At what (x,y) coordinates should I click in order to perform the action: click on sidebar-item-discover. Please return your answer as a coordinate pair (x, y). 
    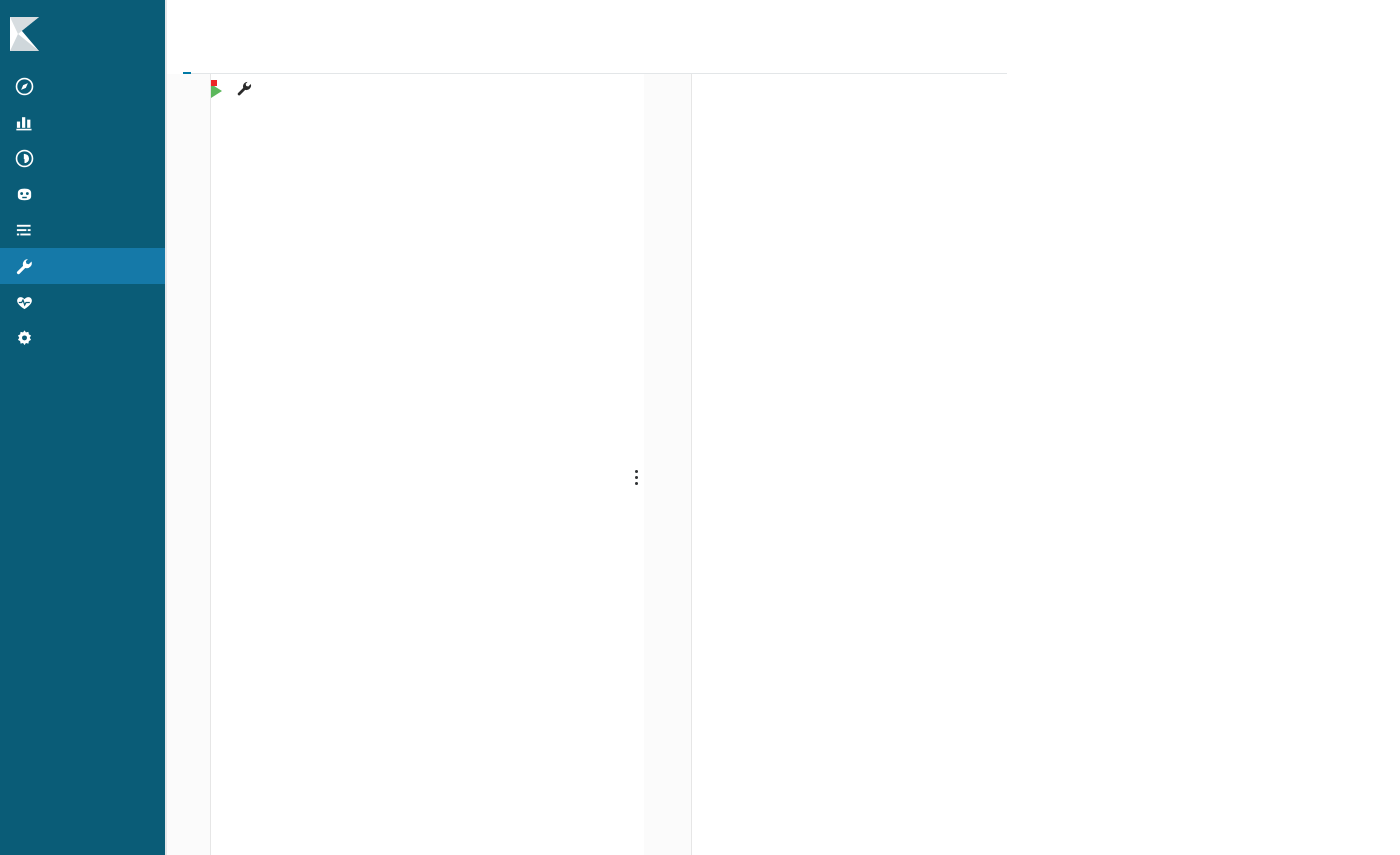
    Looking at the image, I should click on (82, 86).